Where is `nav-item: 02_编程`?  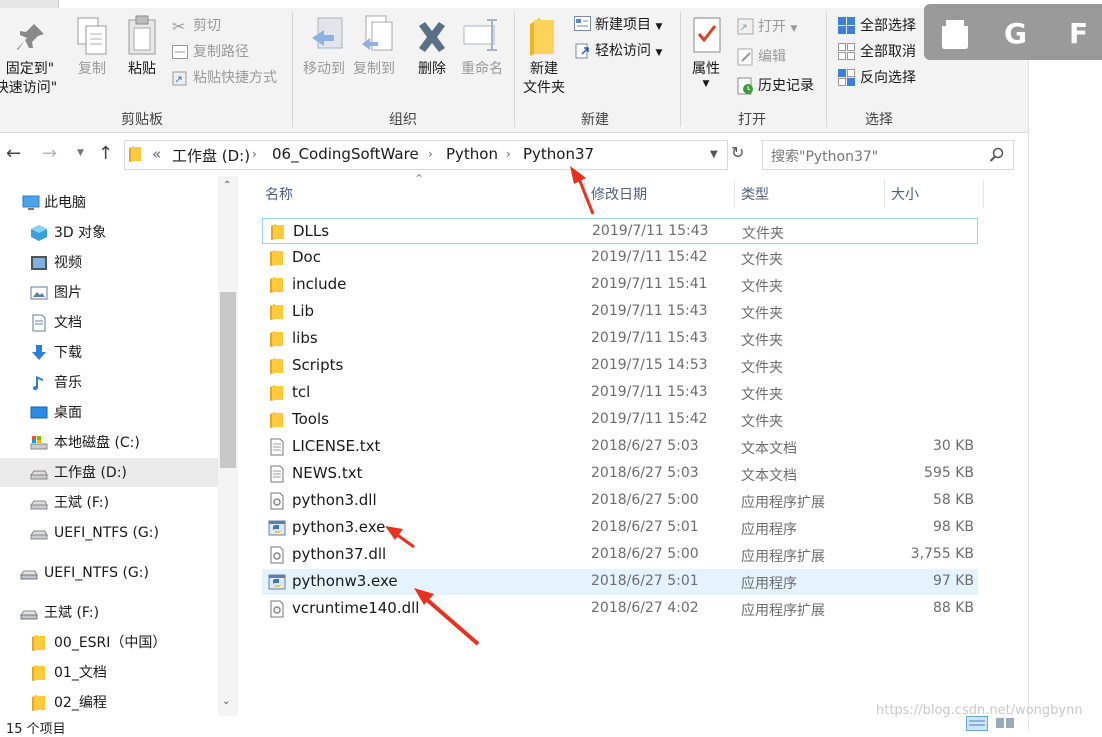 nav-item: 02_编程 is located at coordinates (108, 703).